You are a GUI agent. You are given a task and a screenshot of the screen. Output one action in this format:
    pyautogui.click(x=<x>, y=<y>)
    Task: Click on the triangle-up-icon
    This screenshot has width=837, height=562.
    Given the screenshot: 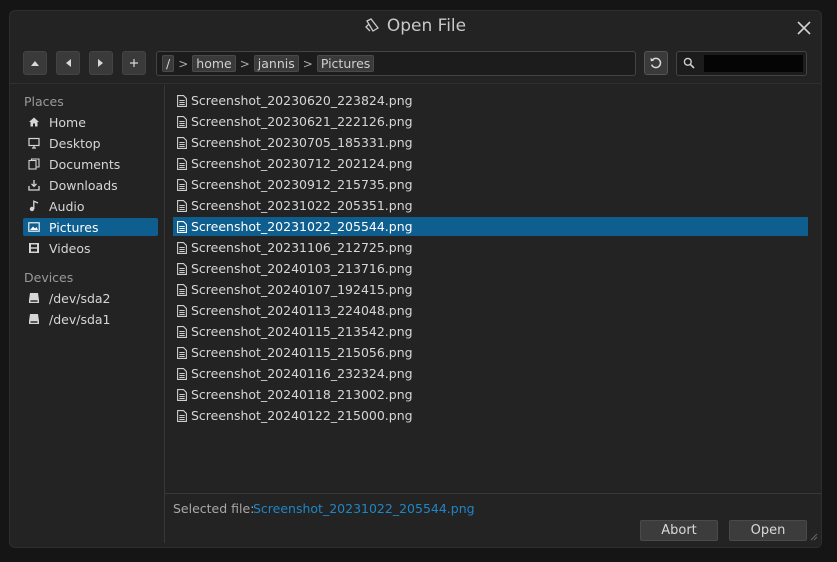 What is the action you would take?
    pyautogui.click(x=35, y=63)
    